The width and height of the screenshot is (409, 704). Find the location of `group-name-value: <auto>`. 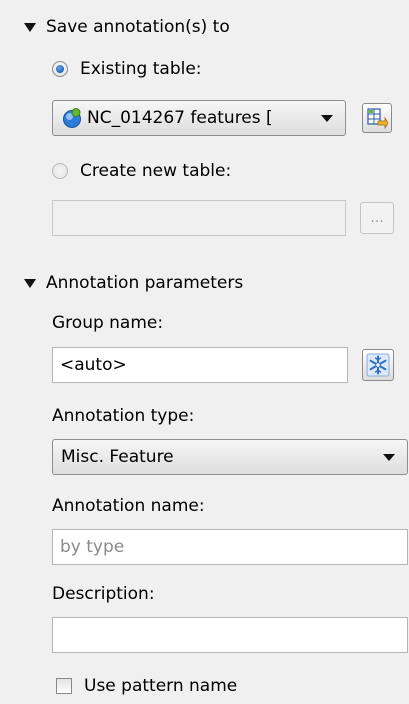

group-name-value: <auto> is located at coordinates (93, 365).